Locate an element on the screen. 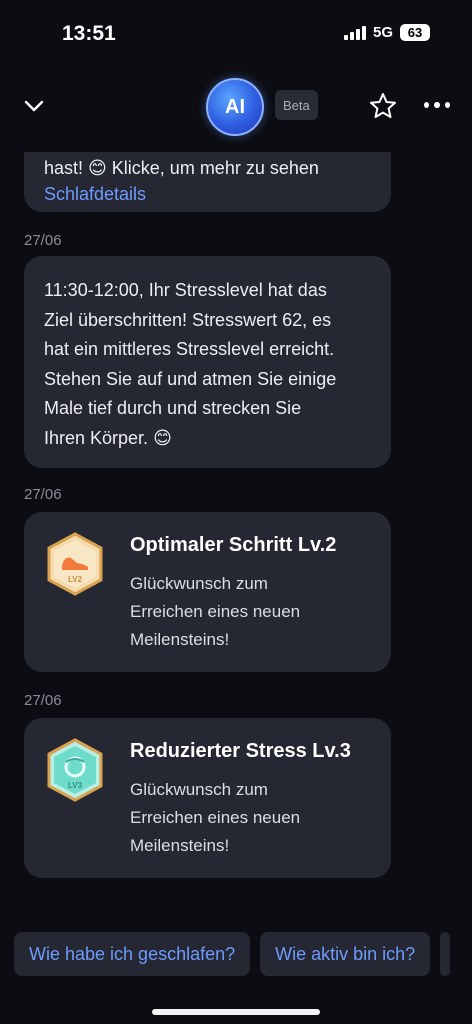  beta-badge: Beta is located at coordinates (296, 105).